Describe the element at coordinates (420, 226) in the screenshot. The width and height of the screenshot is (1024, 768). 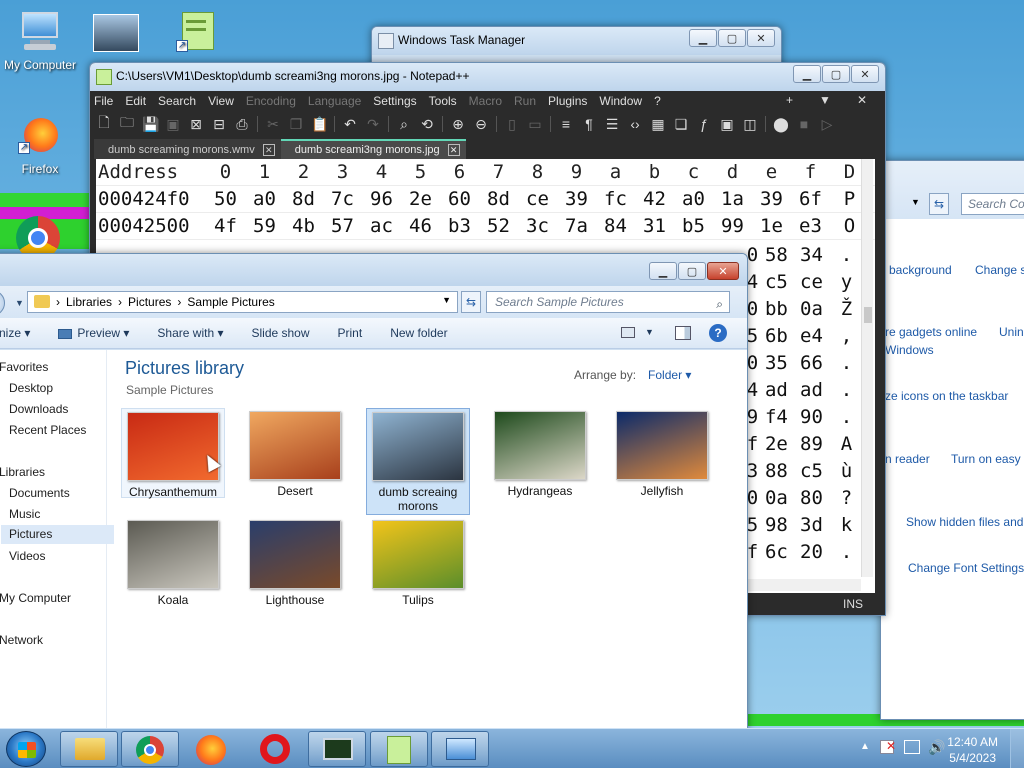
I see `hex-byte-cell: 46` at that location.